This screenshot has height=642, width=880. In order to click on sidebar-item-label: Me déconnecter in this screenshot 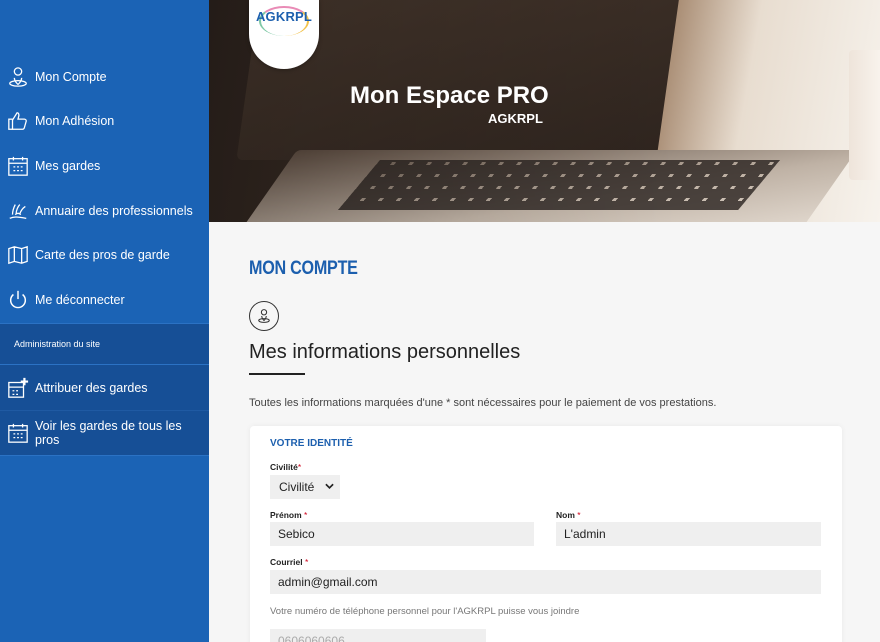, I will do `click(80, 300)`.